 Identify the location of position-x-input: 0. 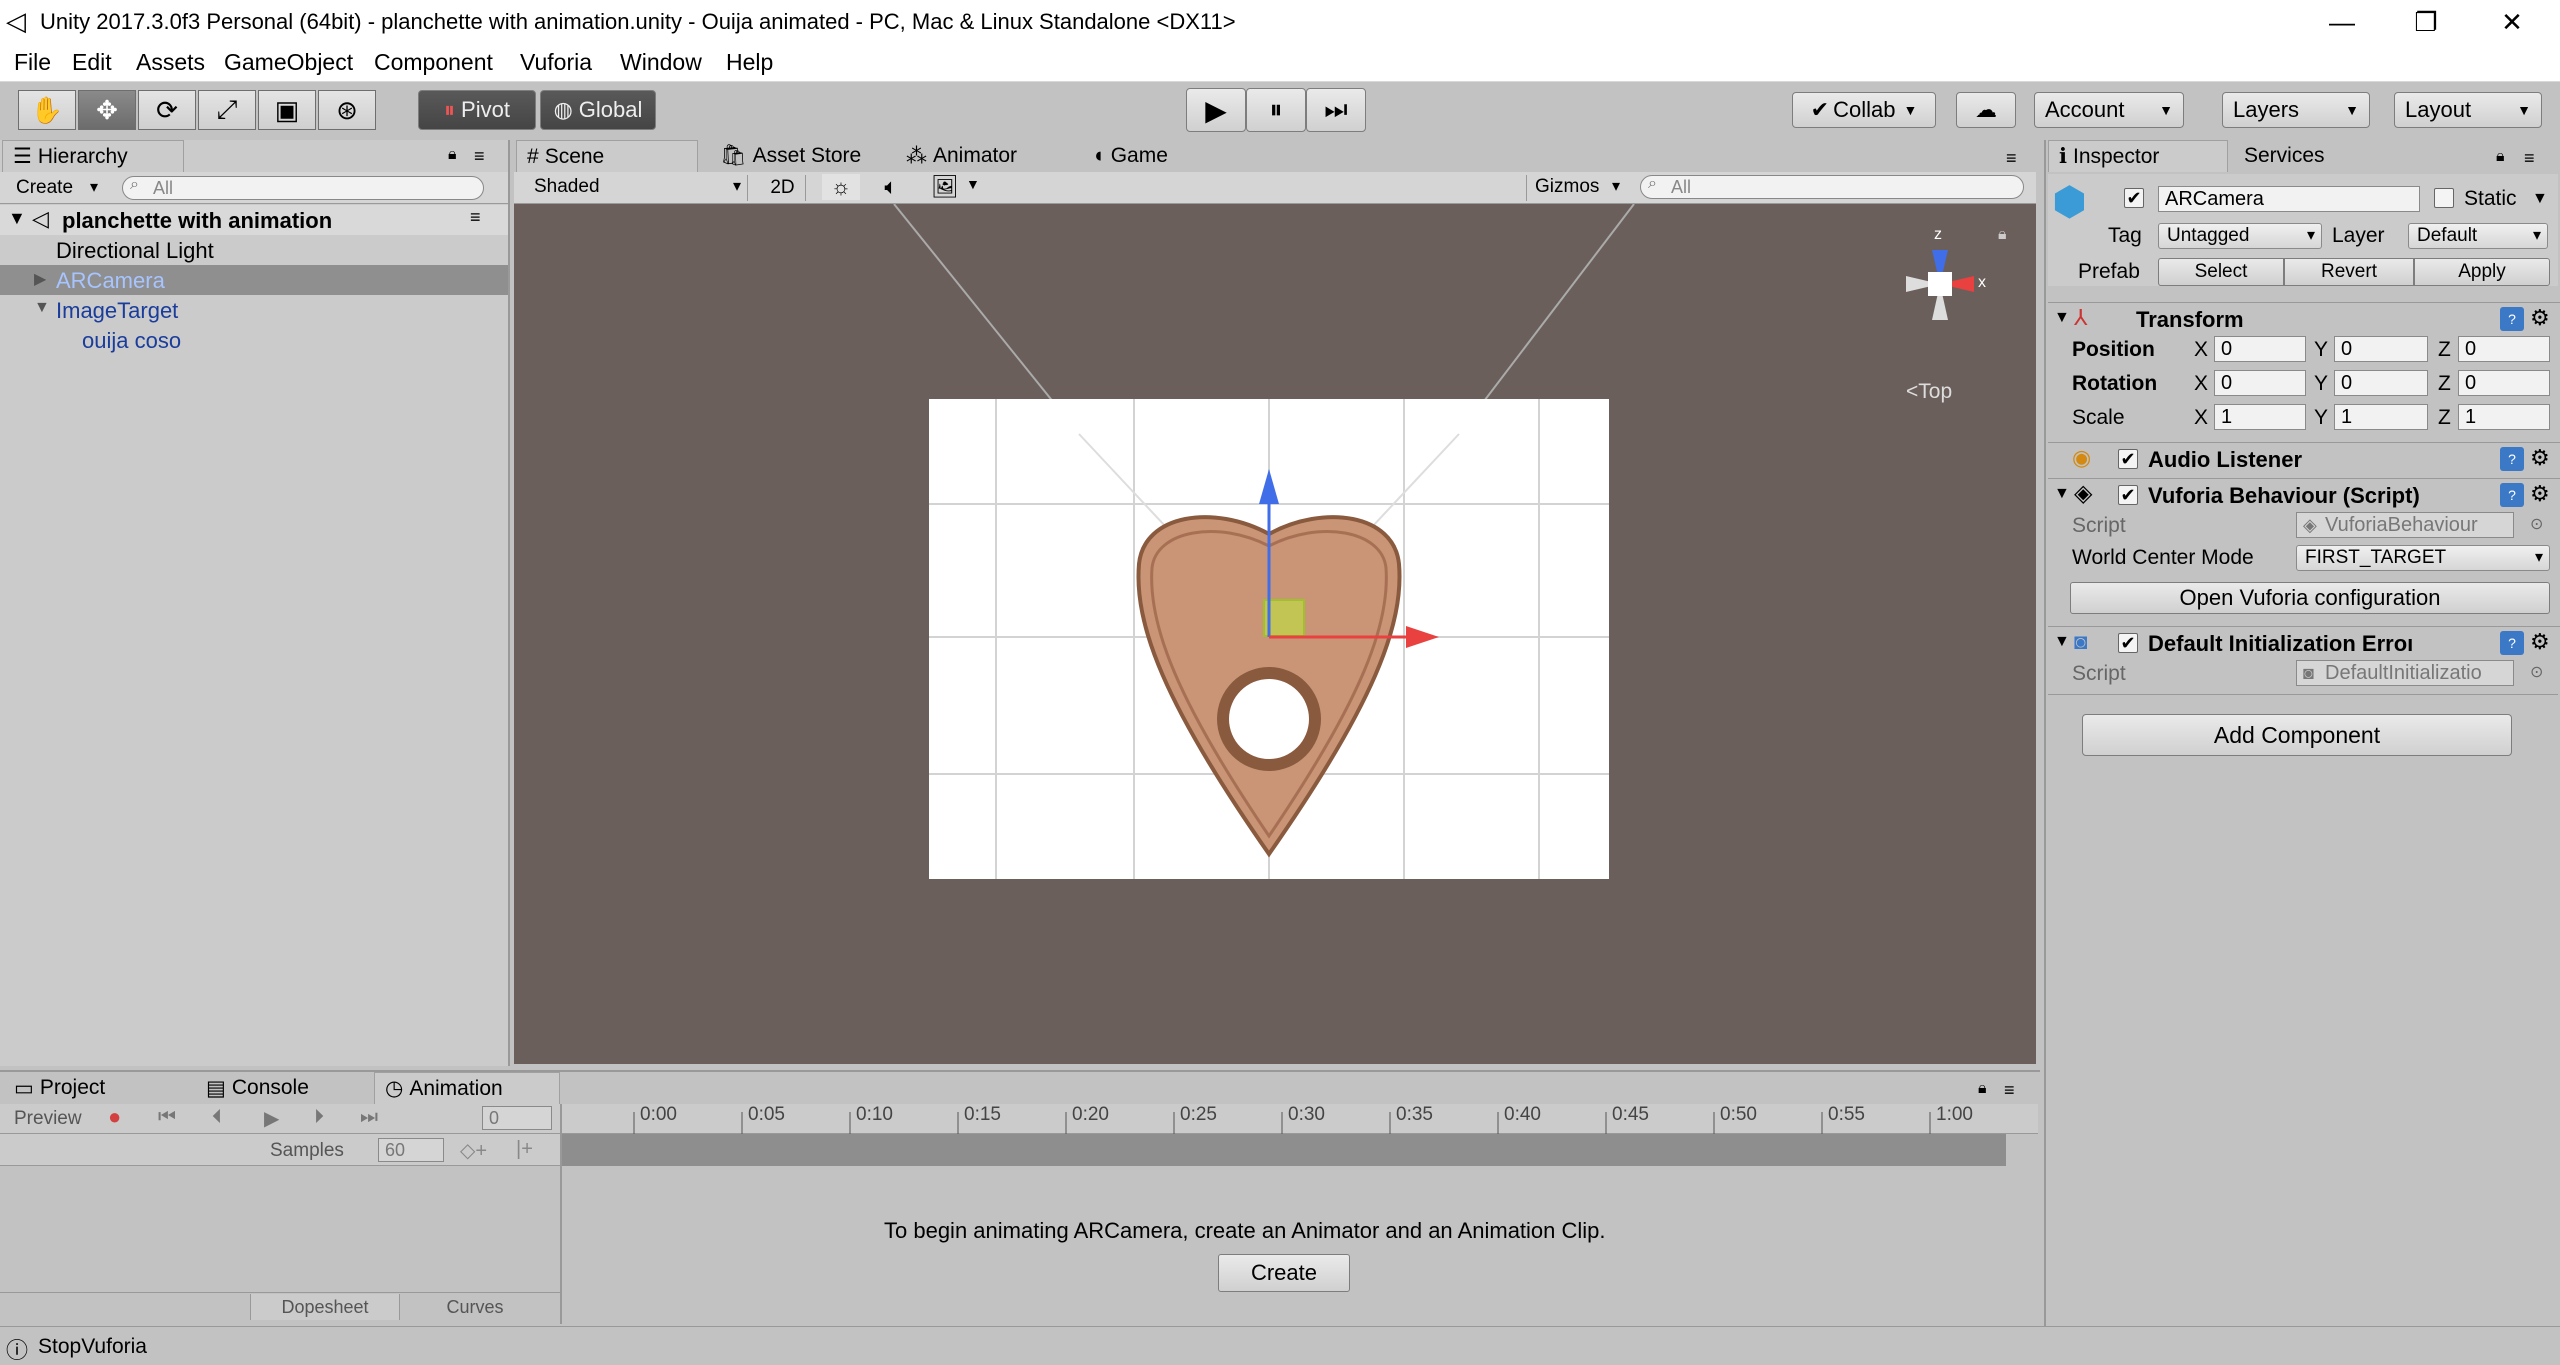
(2260, 349).